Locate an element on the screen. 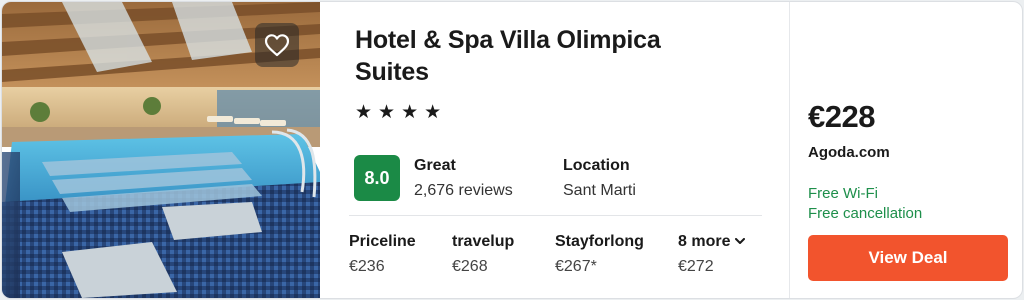  more-providers-label: 8 more is located at coordinates (704, 241).